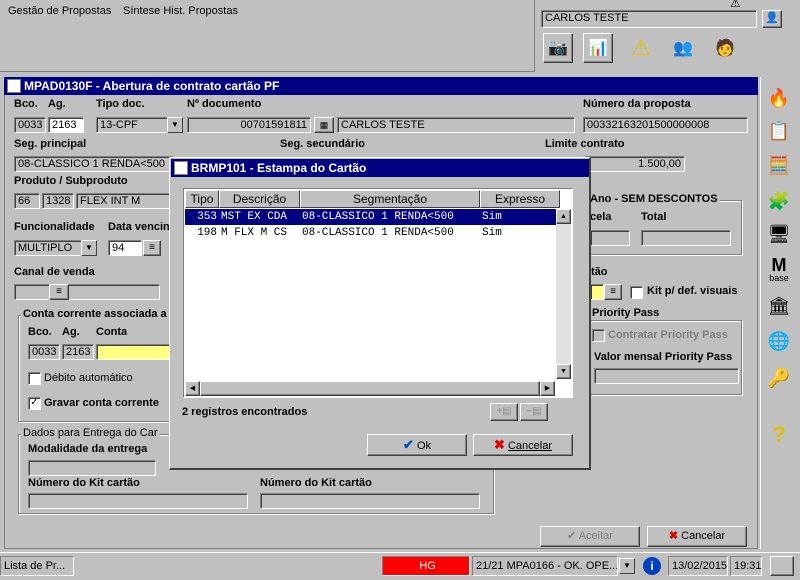 This screenshot has width=800, height=580. I want to click on aceitar-button: ✔ Aceitar, so click(590, 536).